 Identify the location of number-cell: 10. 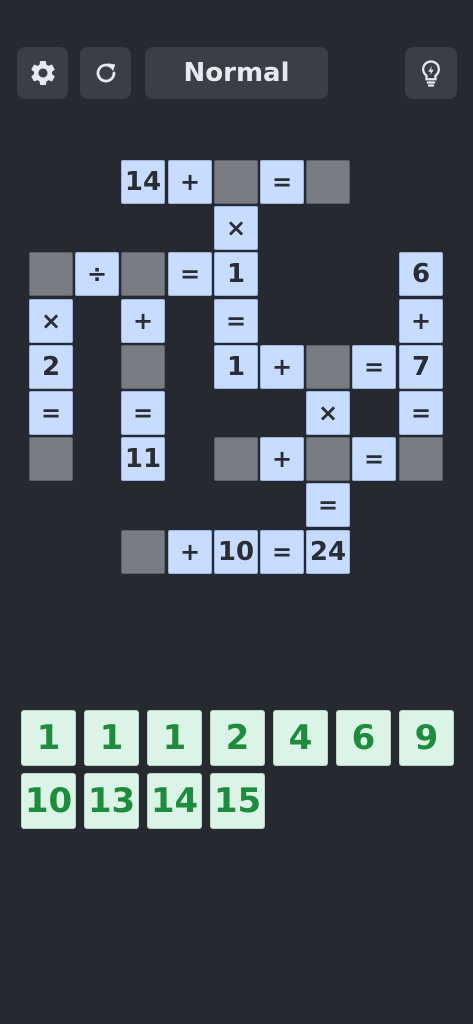
(236, 552).